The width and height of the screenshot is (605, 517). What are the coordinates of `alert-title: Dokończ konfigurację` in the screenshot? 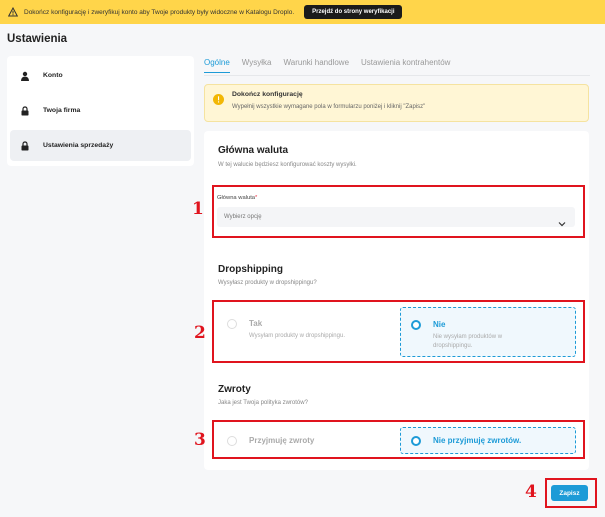 It's located at (267, 94).